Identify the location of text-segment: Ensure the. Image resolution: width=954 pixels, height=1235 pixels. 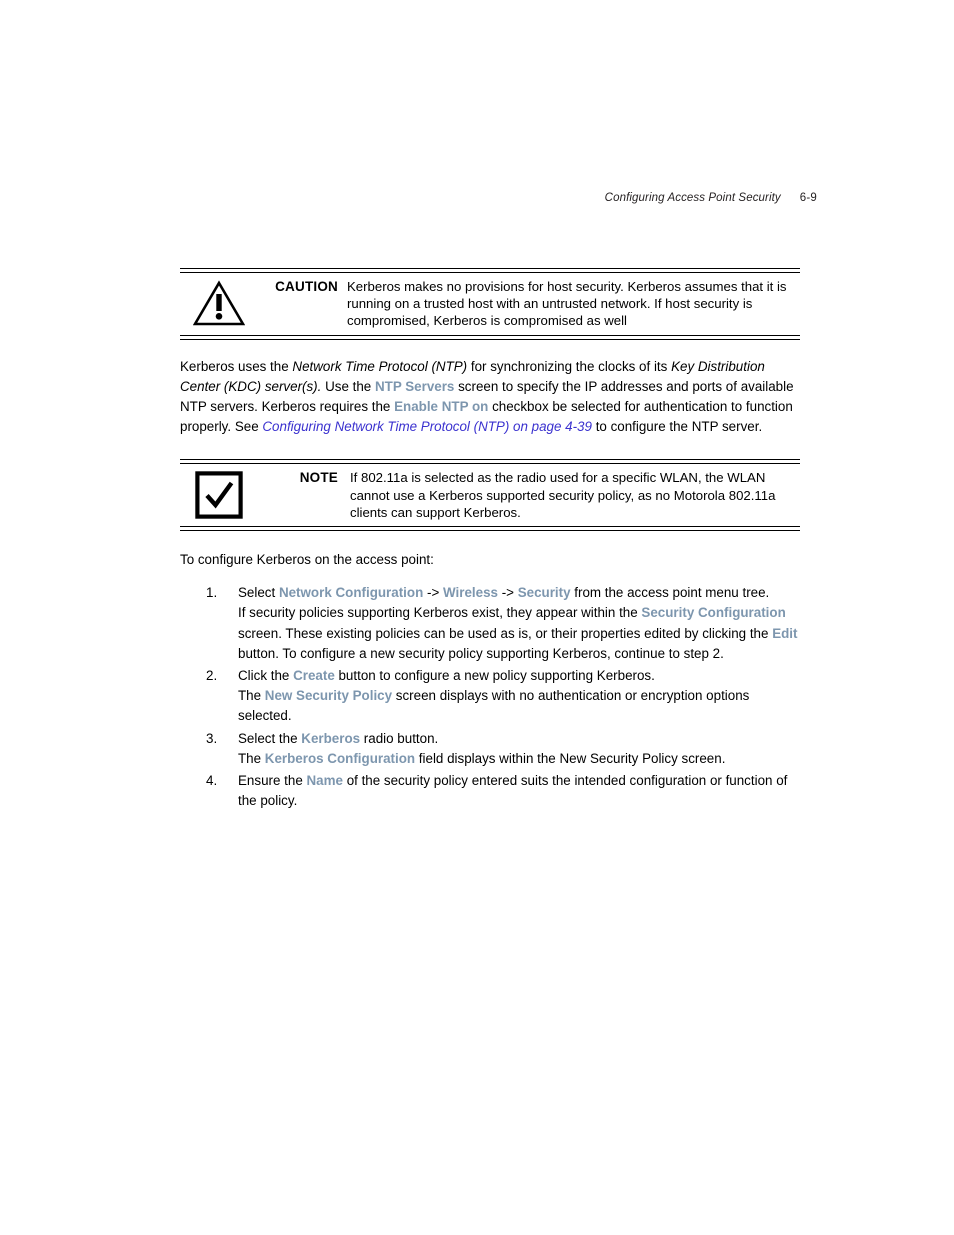
(272, 781).